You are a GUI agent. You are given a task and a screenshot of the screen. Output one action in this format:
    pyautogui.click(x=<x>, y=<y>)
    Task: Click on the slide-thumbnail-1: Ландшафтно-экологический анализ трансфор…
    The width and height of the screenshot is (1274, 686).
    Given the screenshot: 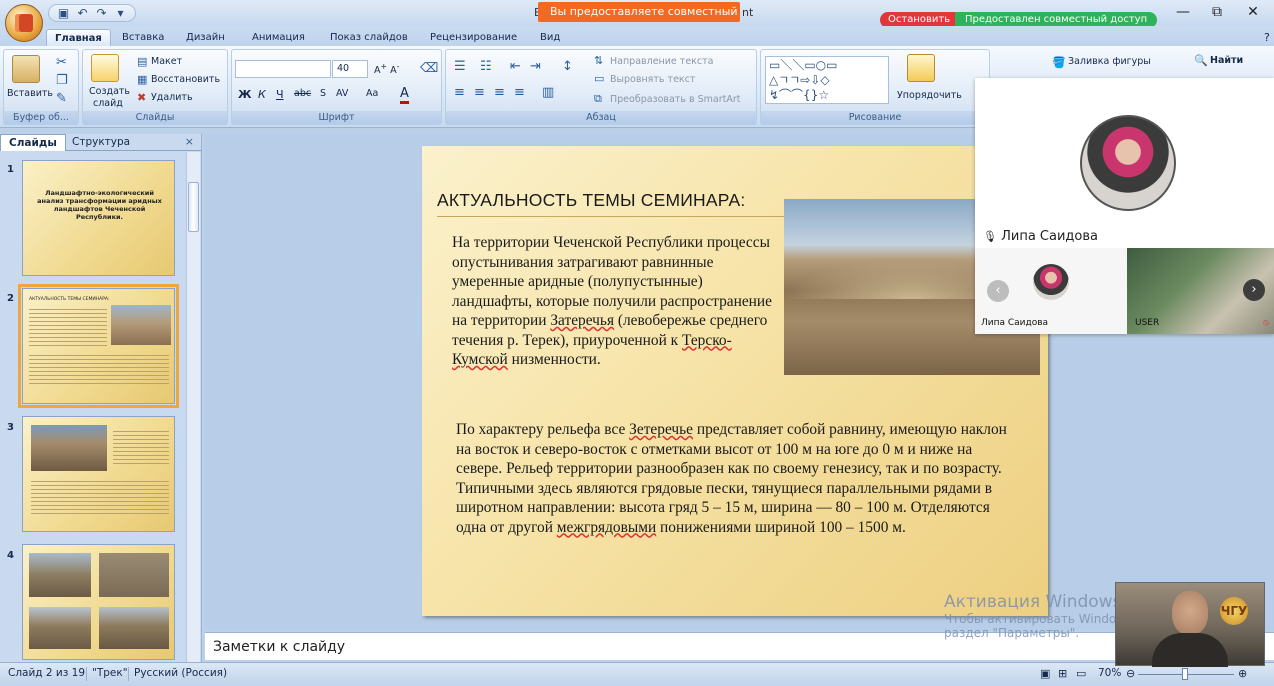 What is the action you would take?
    pyautogui.click(x=98, y=218)
    